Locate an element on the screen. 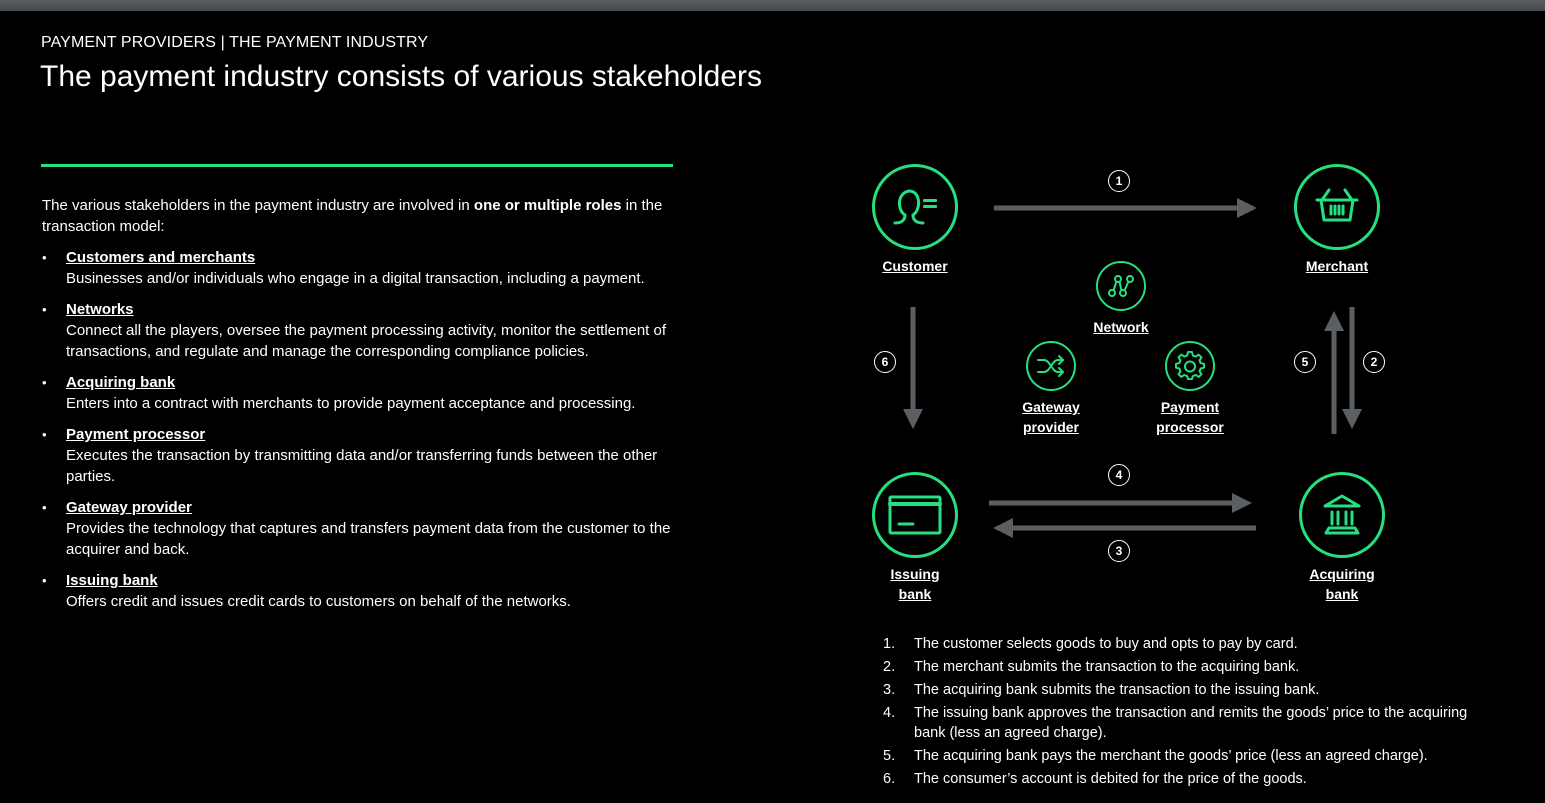 The width and height of the screenshot is (1545, 803). accent-divider is located at coordinates (357, 165).